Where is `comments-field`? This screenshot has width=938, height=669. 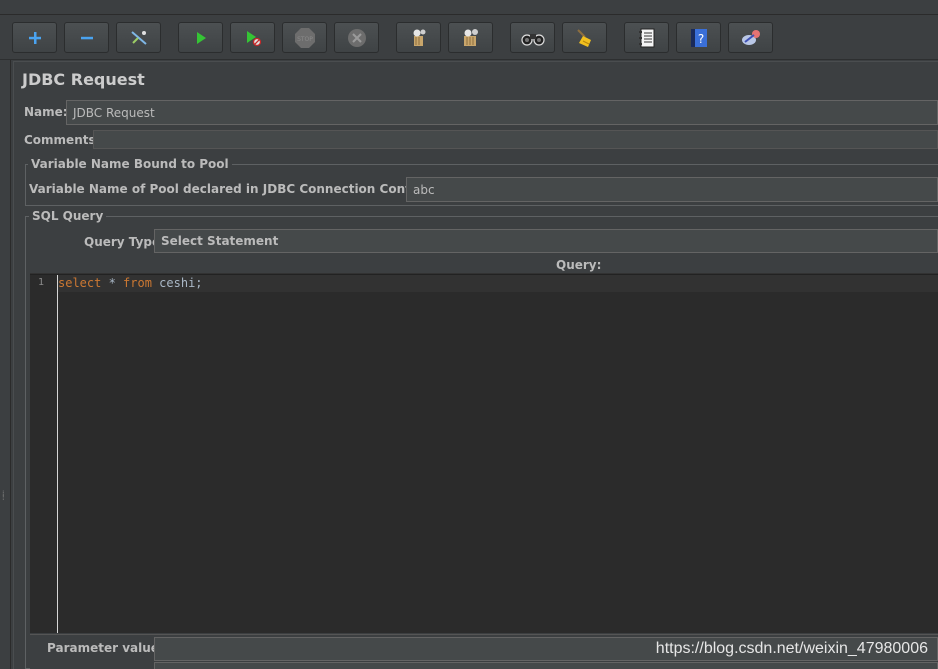 comments-field is located at coordinates (515, 139).